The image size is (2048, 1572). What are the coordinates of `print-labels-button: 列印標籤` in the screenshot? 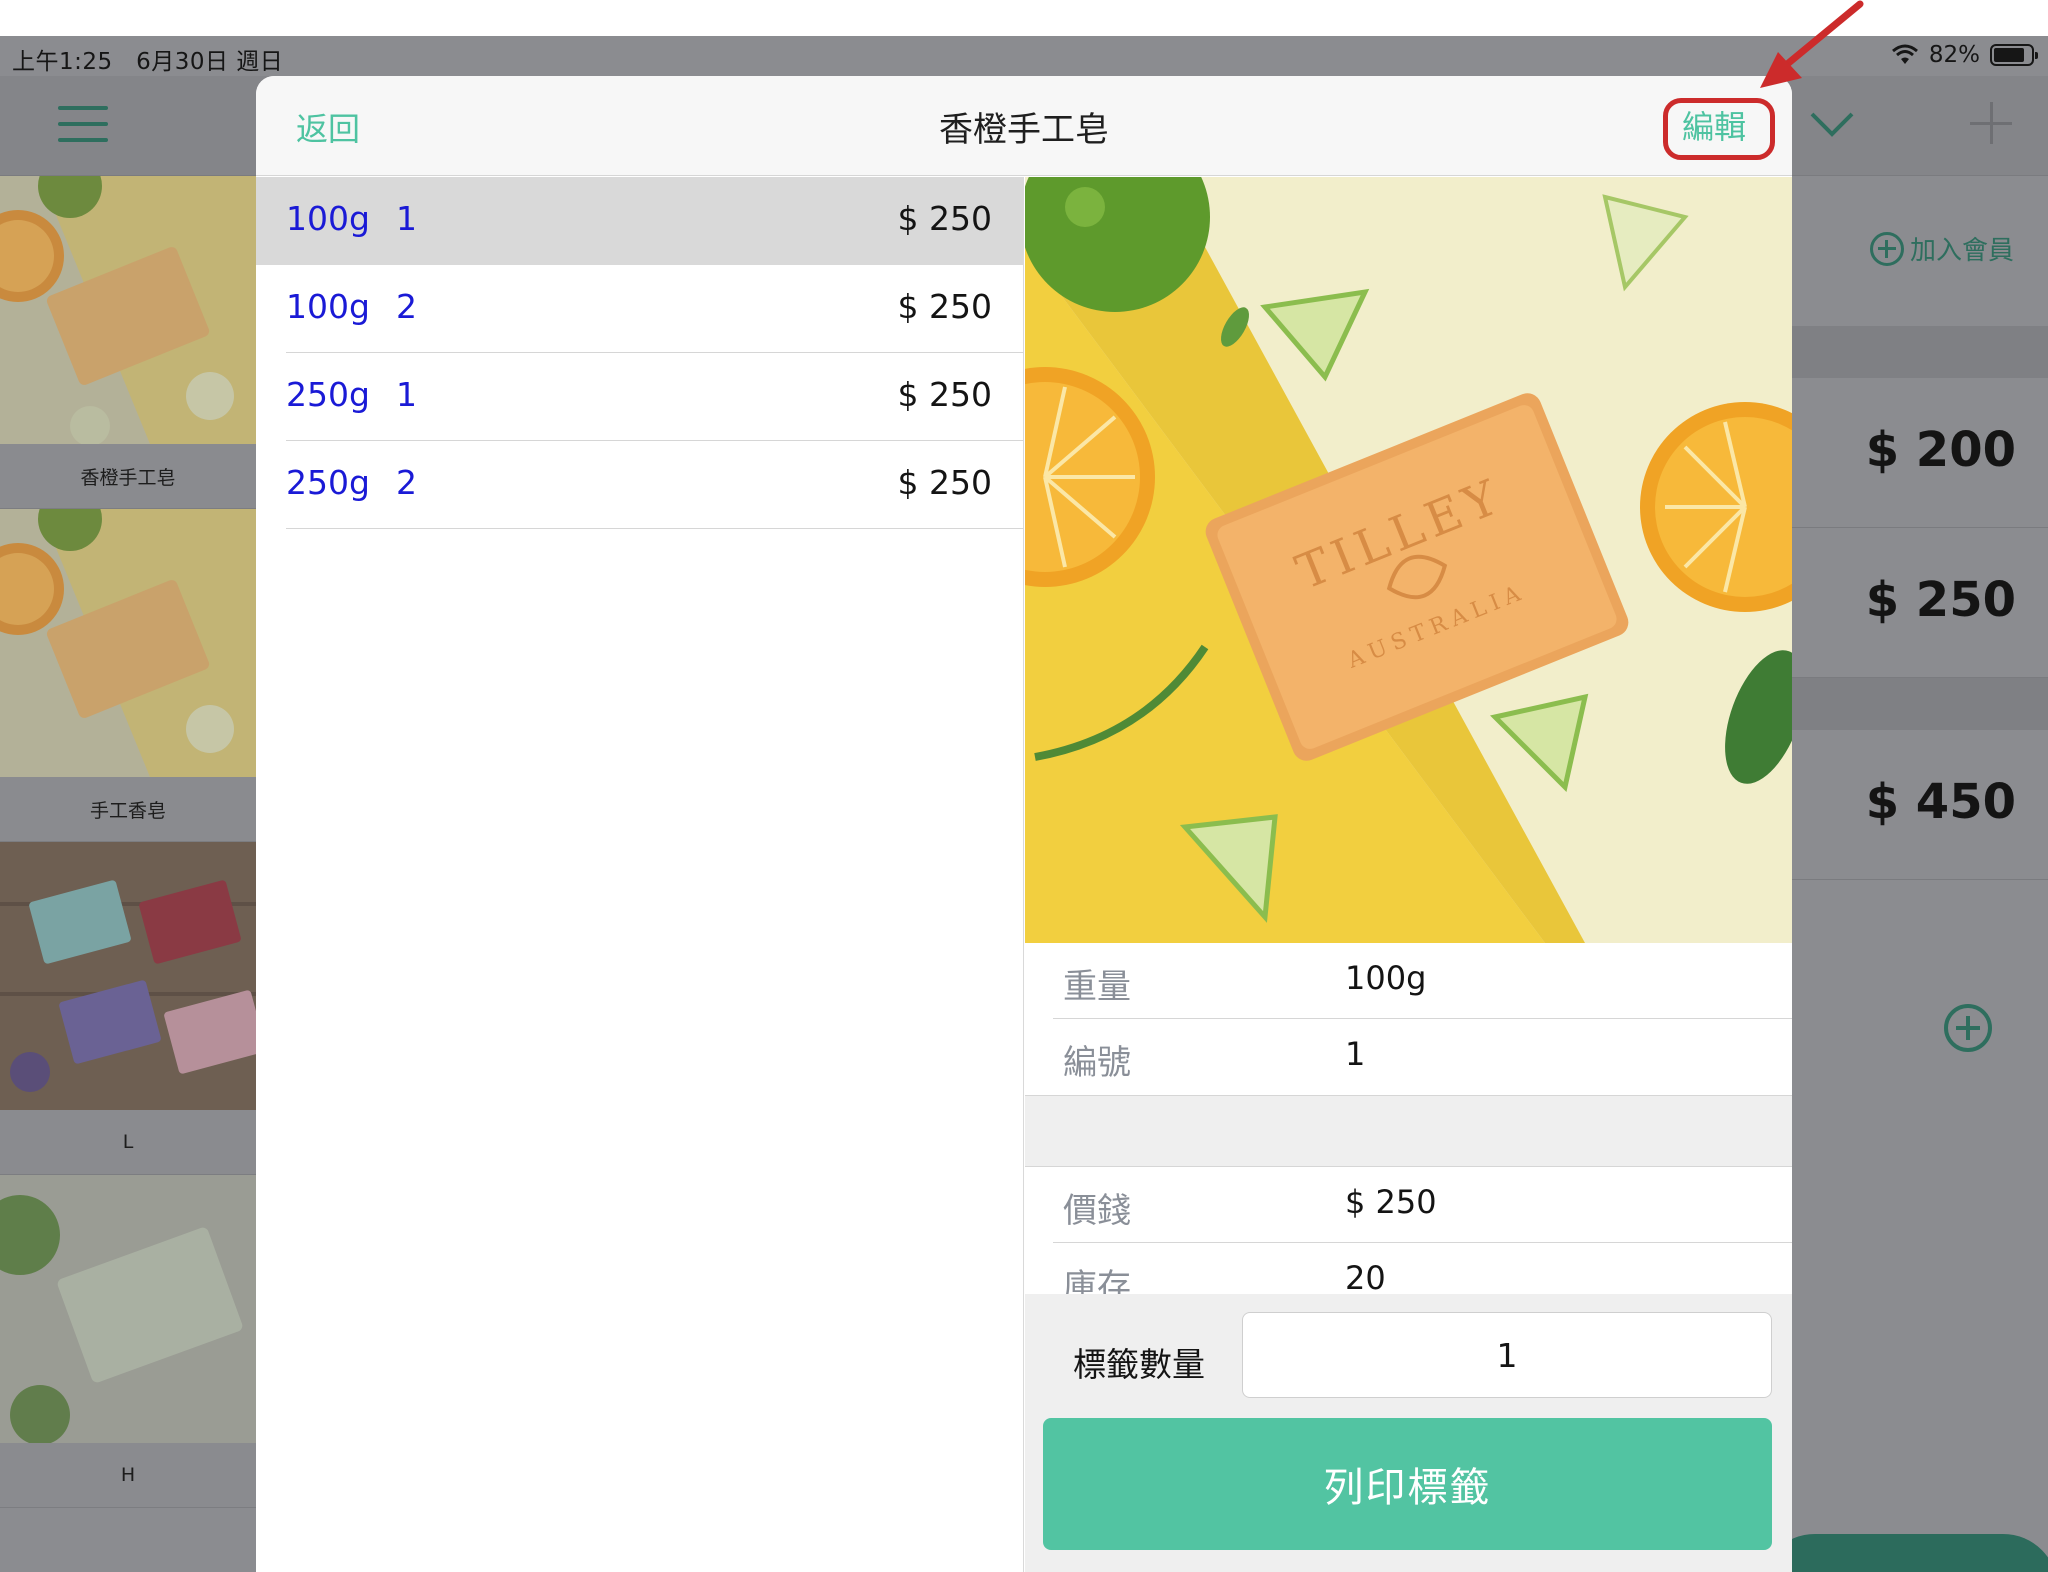 It's located at (1407, 1484).